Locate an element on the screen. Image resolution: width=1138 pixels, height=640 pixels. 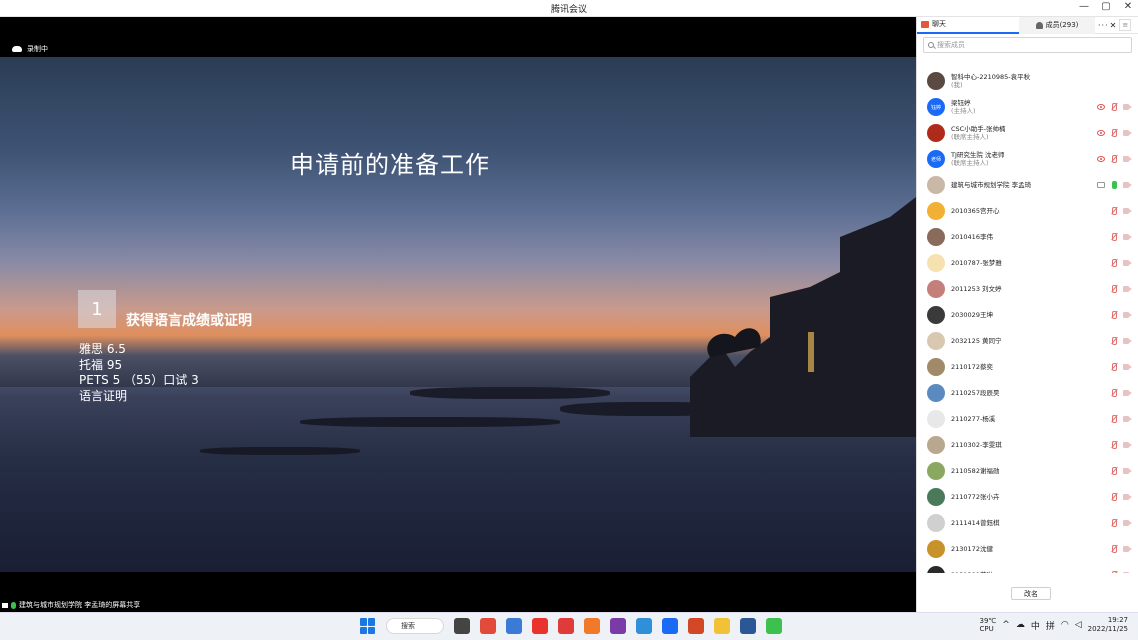
member-row: 2110582谢福勋 is located at coordinates (1027, 471).